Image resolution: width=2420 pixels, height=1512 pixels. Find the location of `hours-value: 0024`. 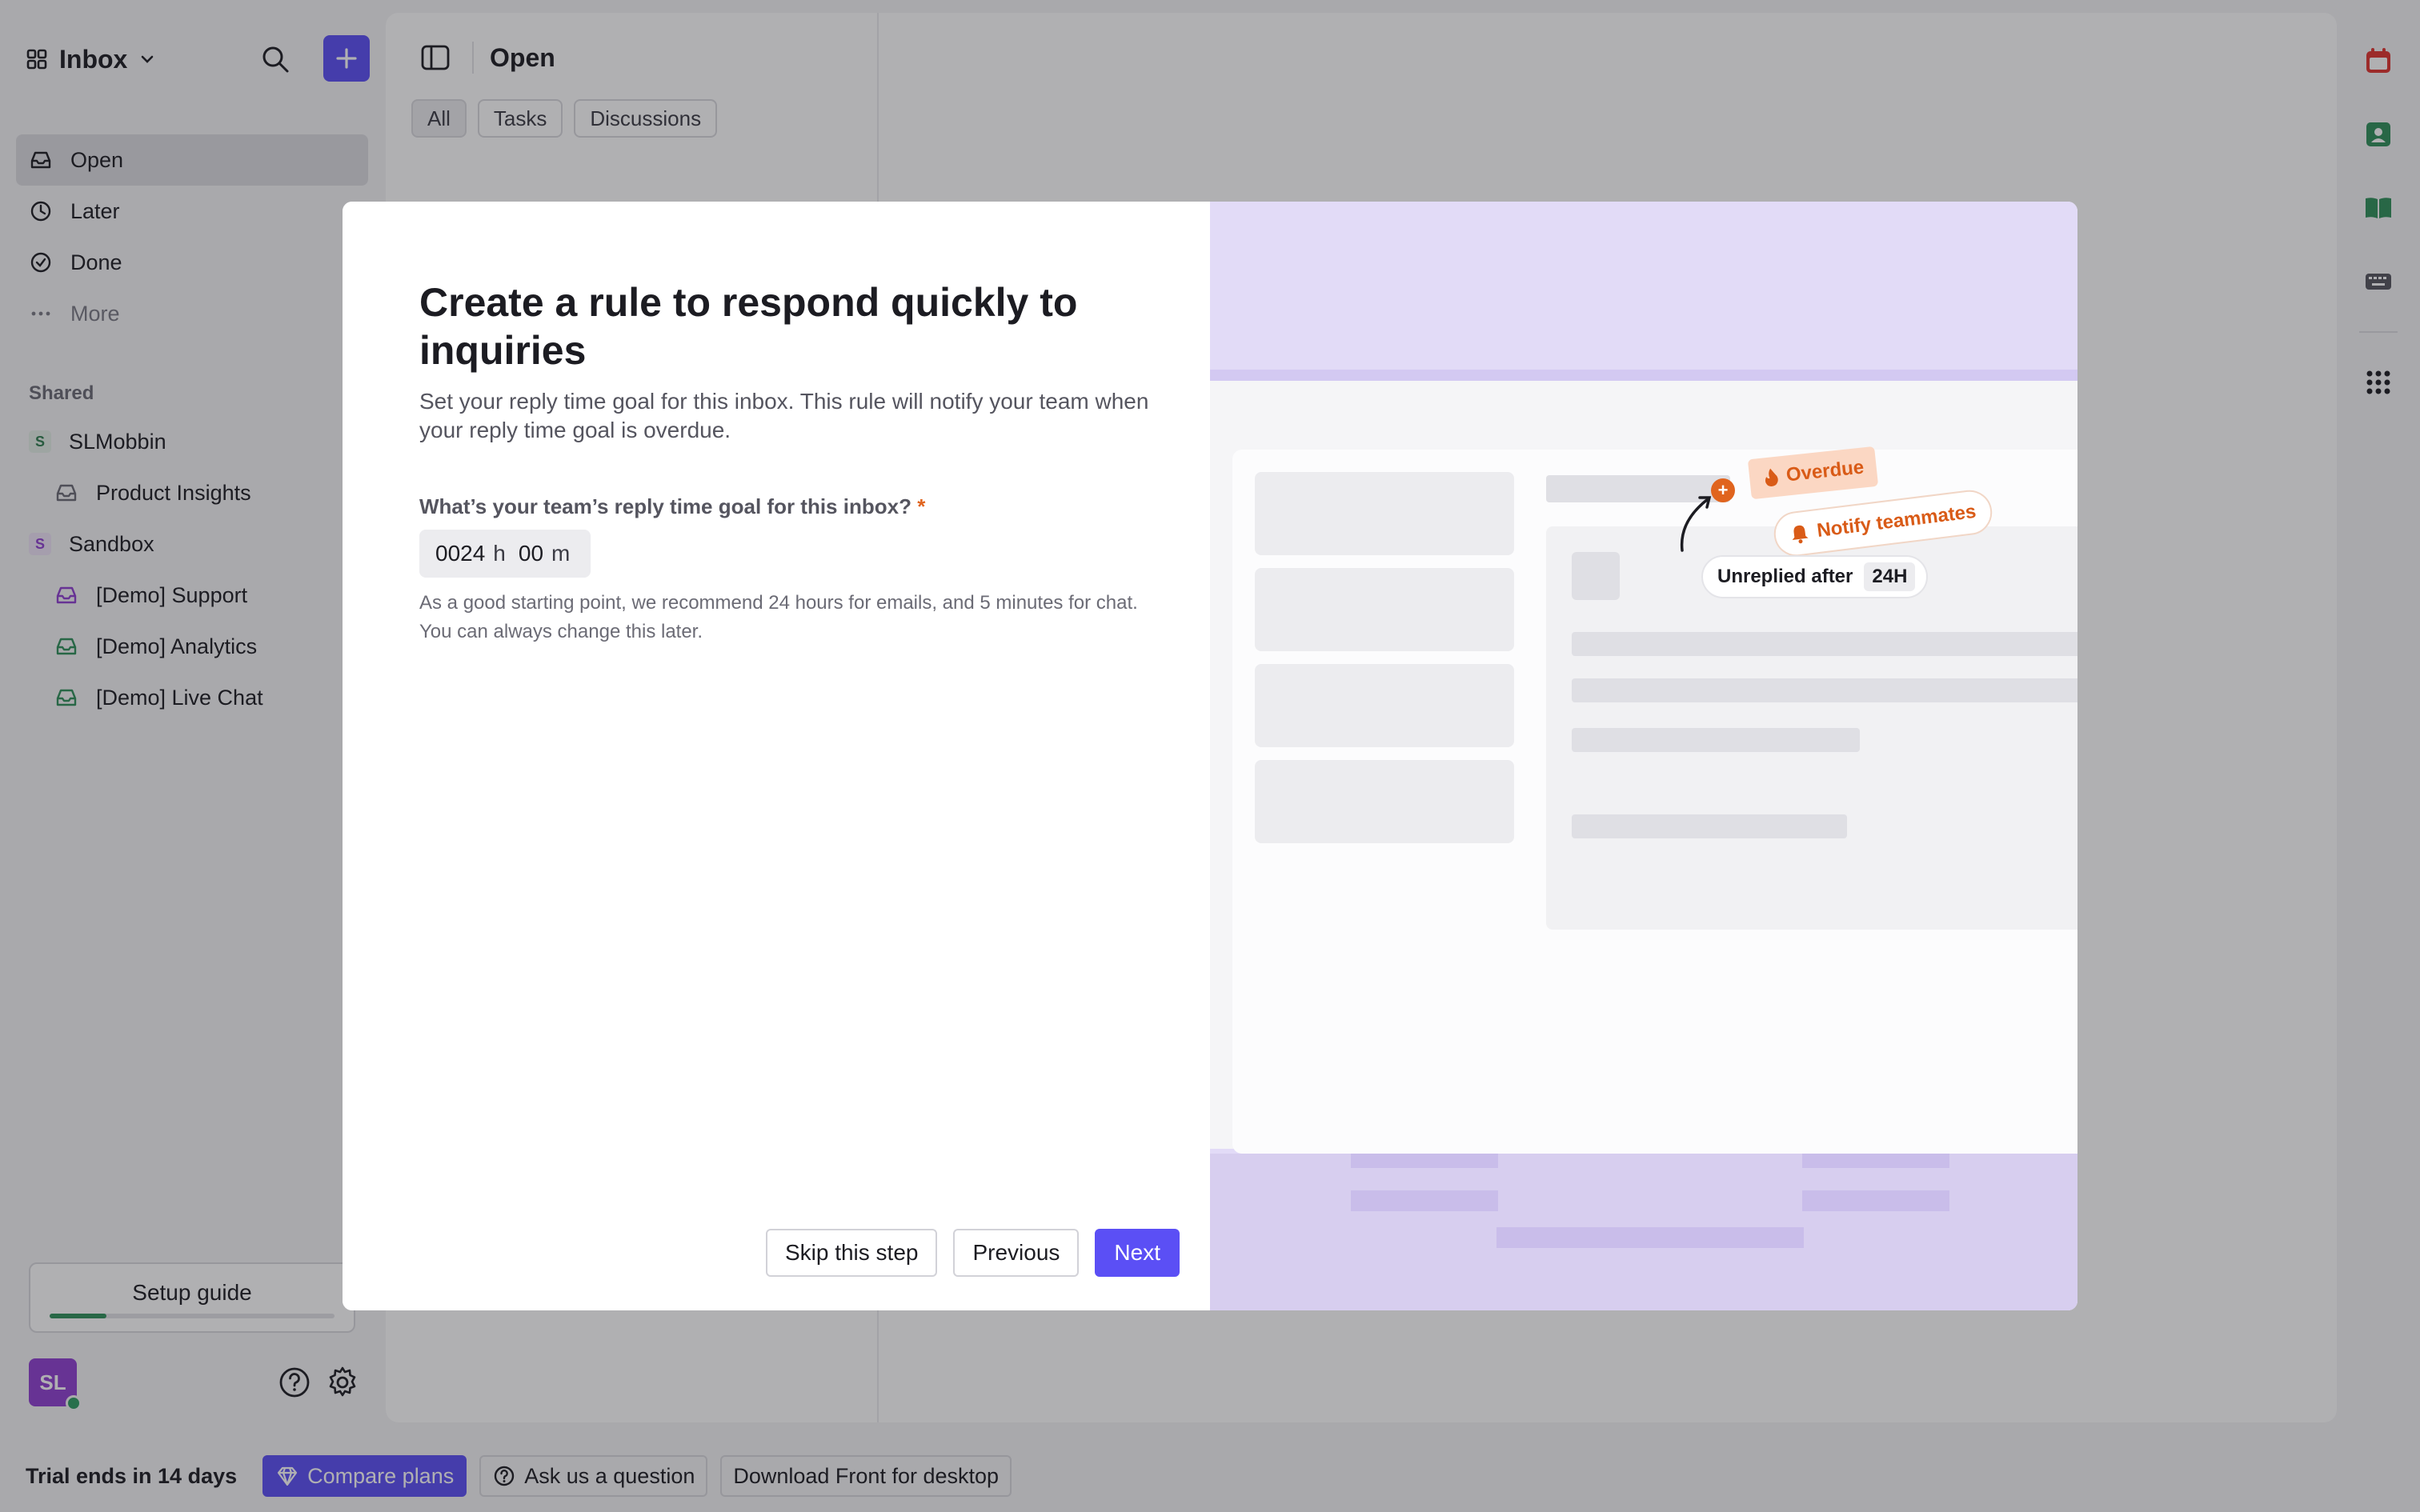

hours-value: 0024 is located at coordinates (460, 553).